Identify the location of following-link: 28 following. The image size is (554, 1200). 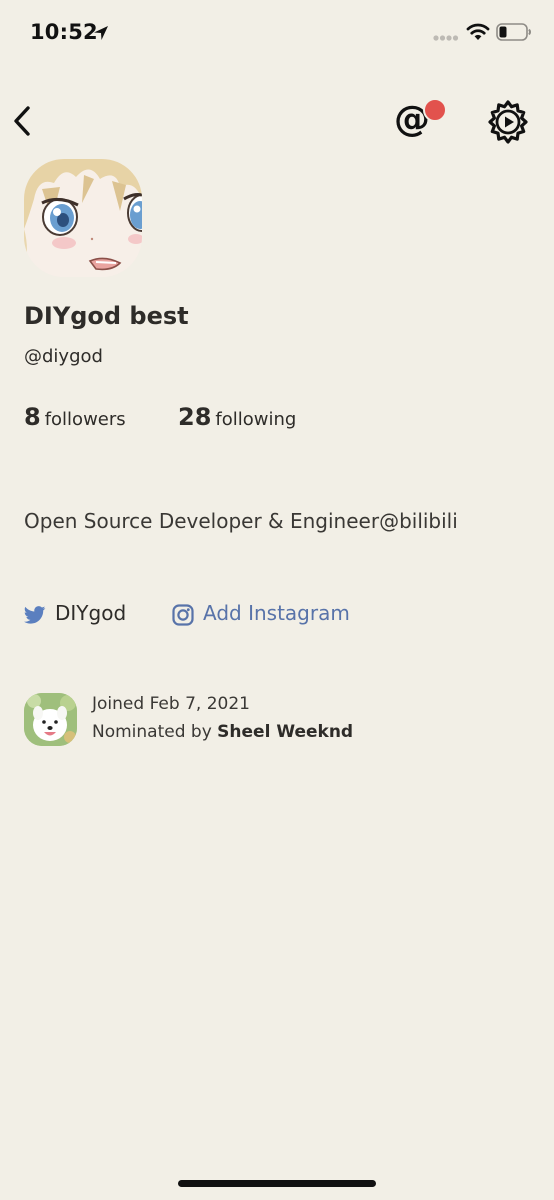
(237, 417).